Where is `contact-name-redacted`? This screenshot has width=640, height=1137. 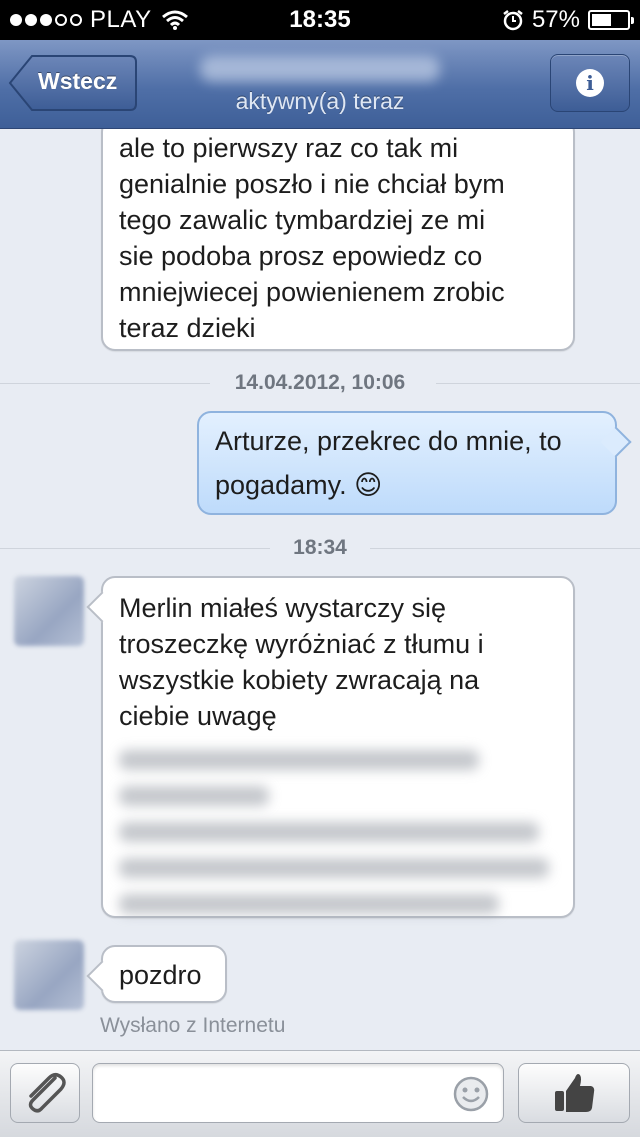
contact-name-redacted is located at coordinates (320, 69).